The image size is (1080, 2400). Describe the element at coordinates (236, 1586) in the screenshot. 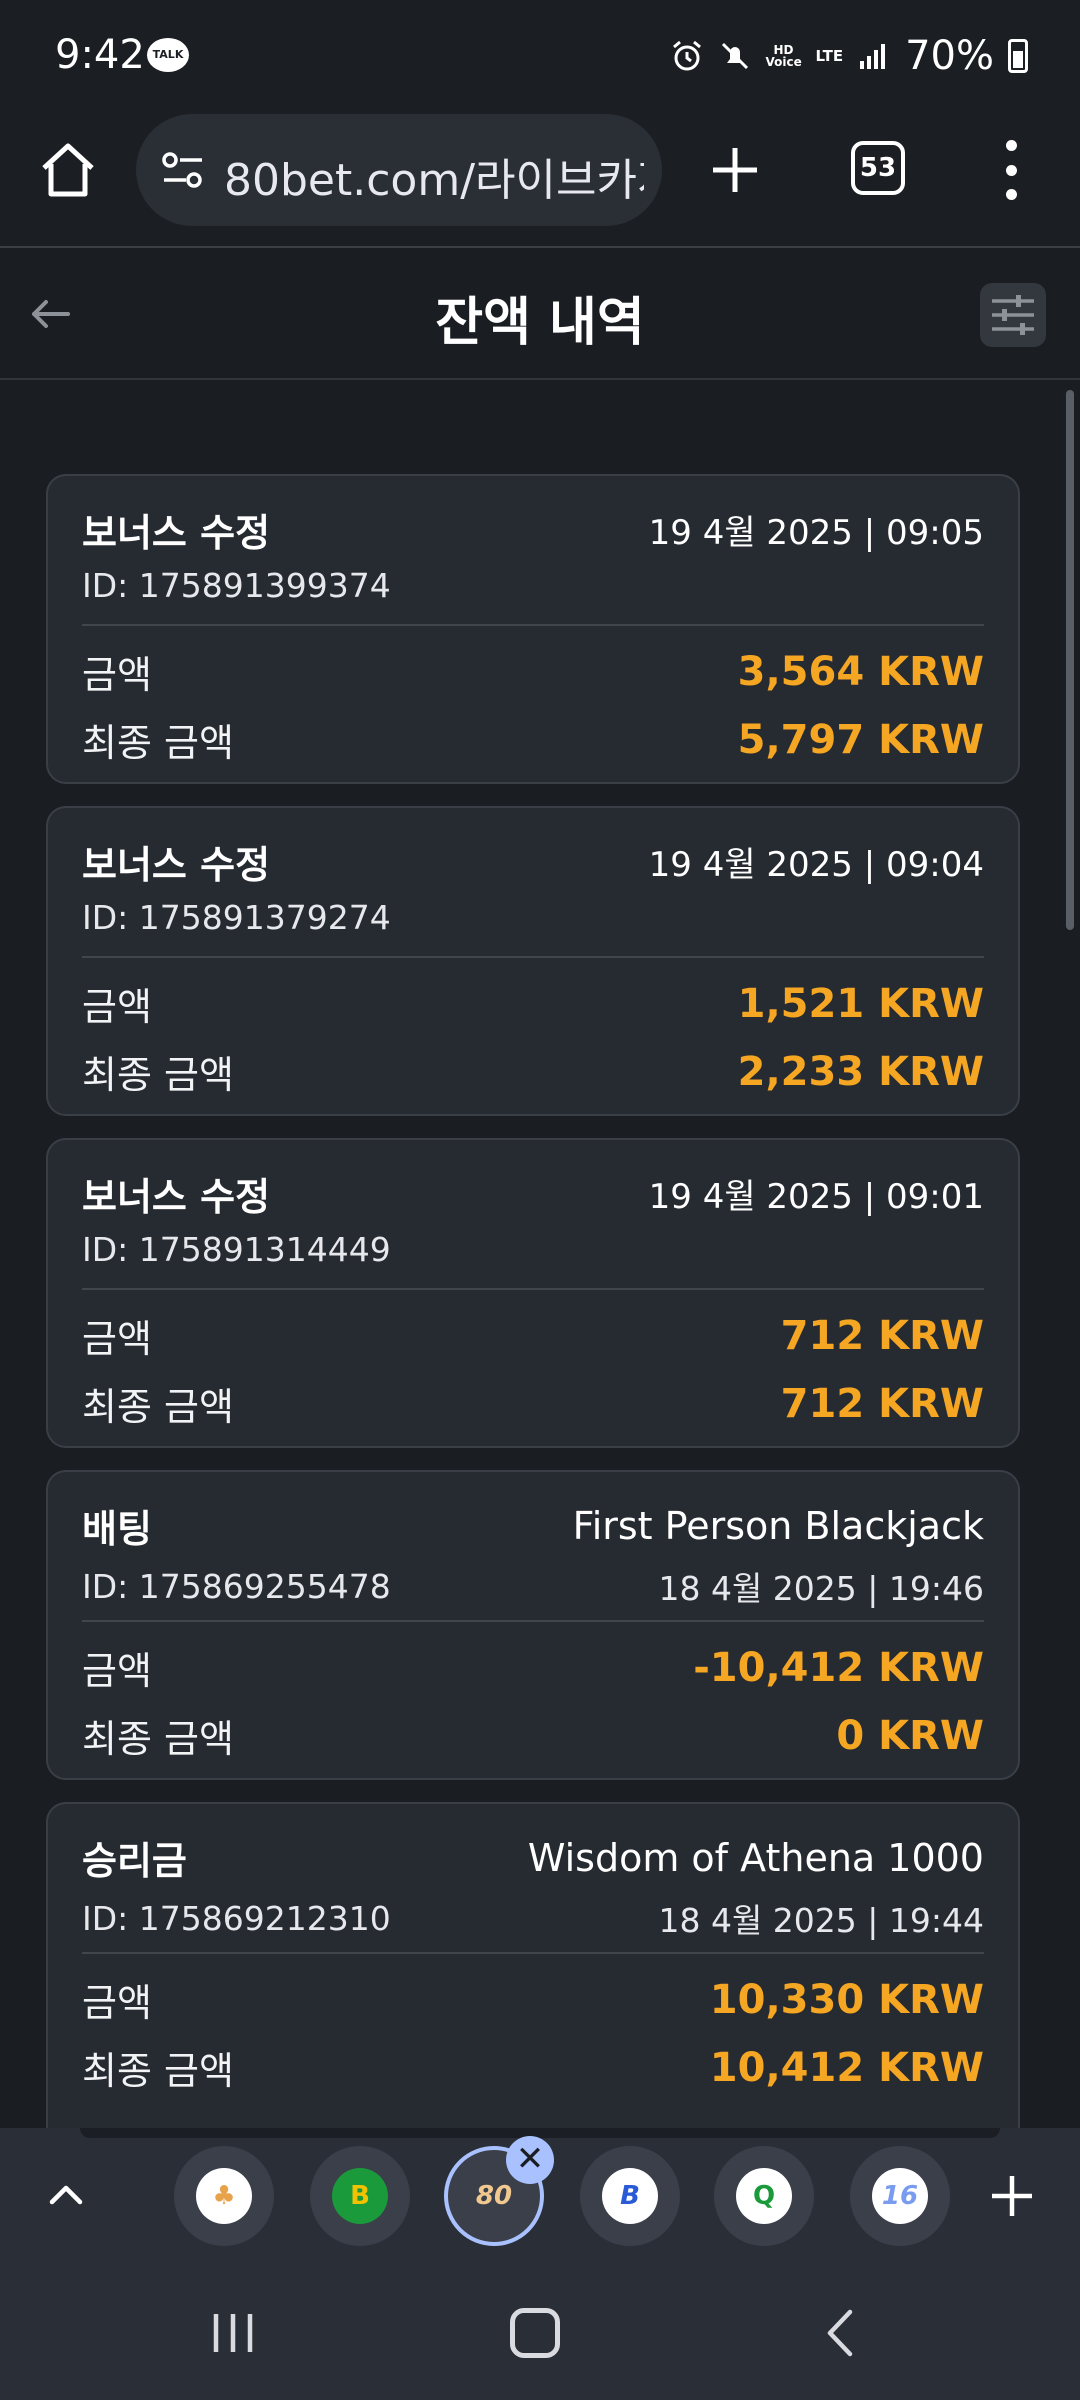

I see `transaction-id: ID: 175869255478` at that location.